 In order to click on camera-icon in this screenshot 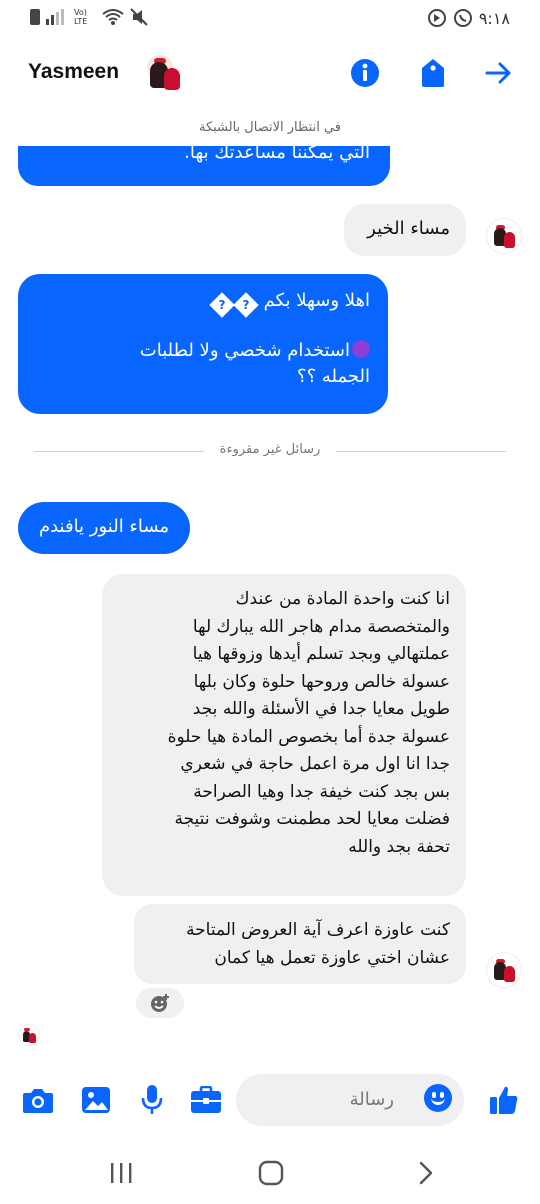, I will do `click(38, 1101)`.